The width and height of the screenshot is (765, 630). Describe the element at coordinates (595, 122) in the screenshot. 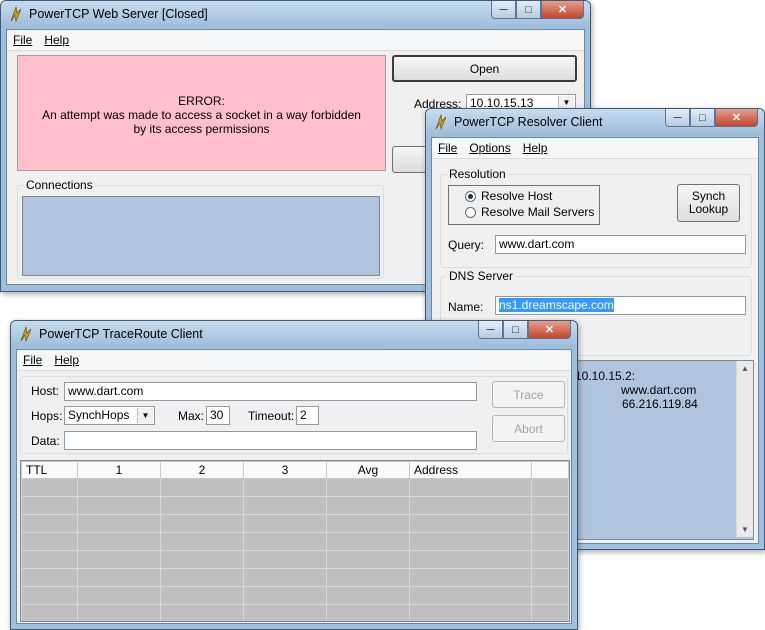

I see `resolver-titlebar: PowerTCP Resolver Client ─ □ ✕` at that location.